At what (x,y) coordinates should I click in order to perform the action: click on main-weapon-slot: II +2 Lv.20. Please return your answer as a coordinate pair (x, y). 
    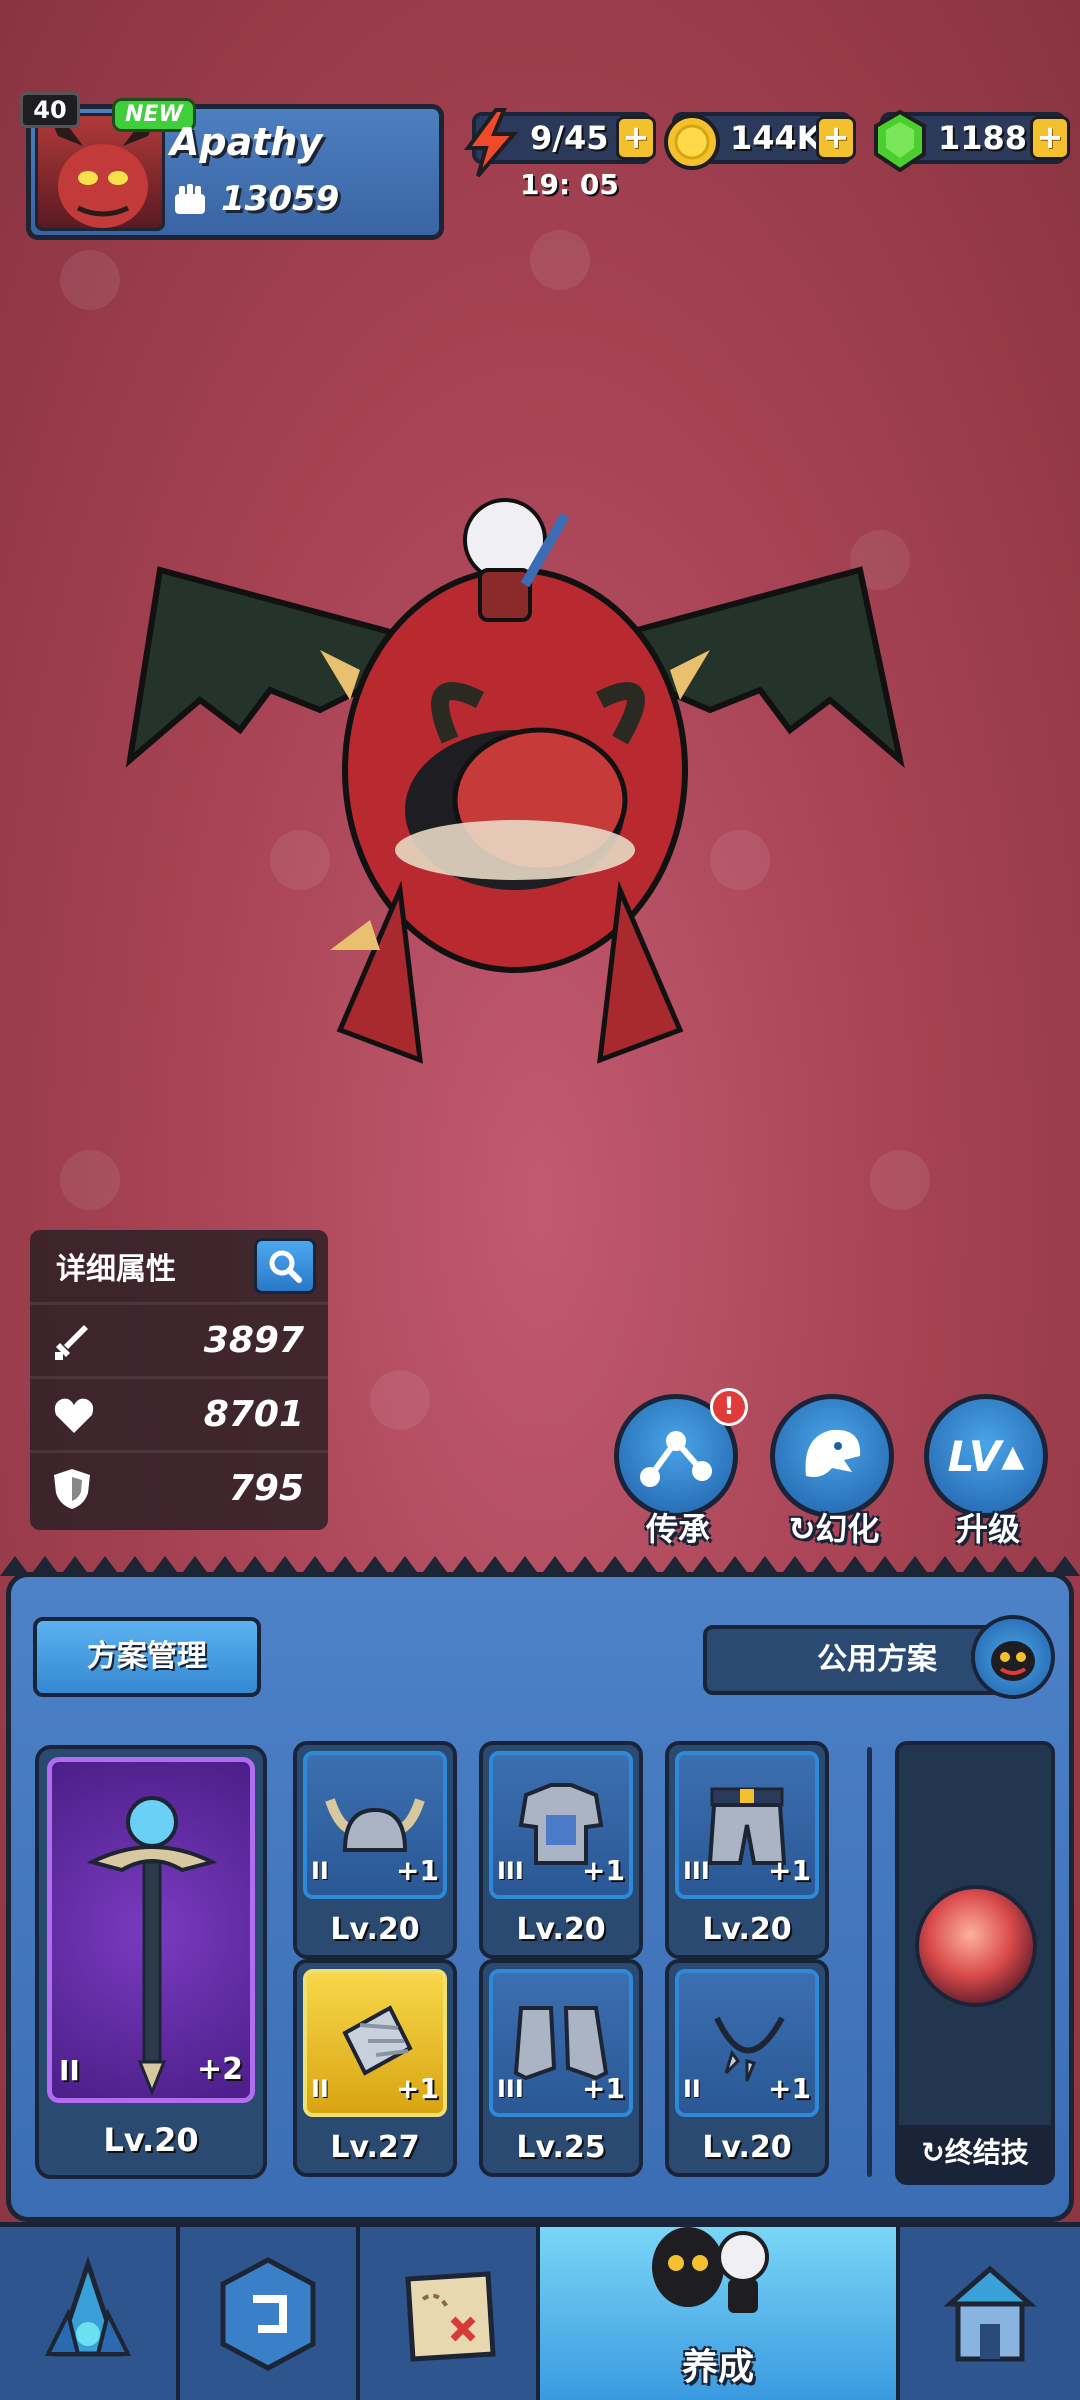
    Looking at the image, I should click on (151, 1962).